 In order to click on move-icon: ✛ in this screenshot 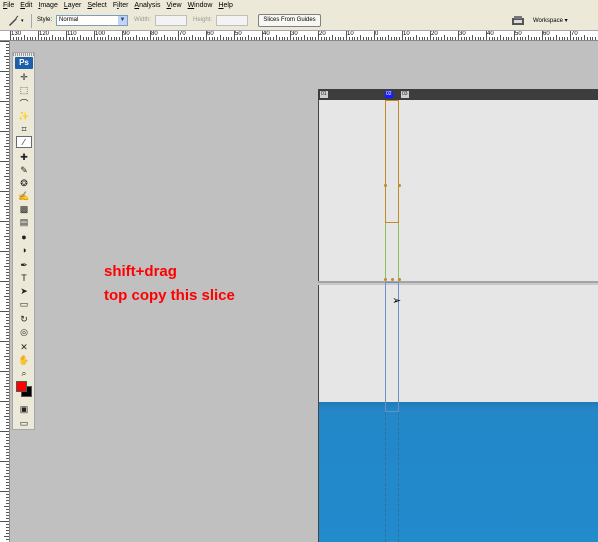, I will do `click(24, 77)`.